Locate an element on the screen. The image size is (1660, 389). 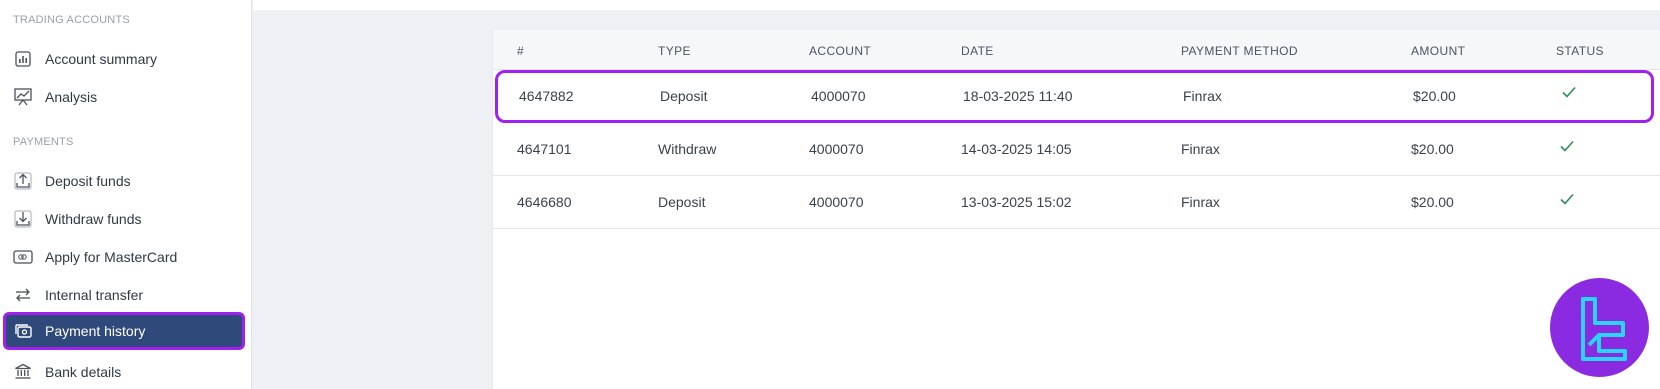
line-chart-board-icon is located at coordinates (23, 97).